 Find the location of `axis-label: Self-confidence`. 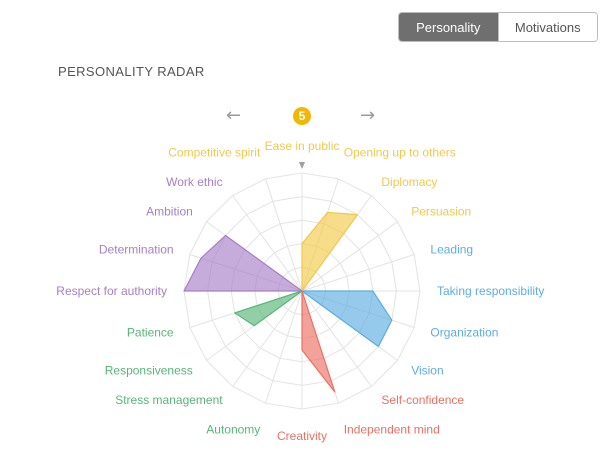

axis-label: Self-confidence is located at coordinates (422, 400).